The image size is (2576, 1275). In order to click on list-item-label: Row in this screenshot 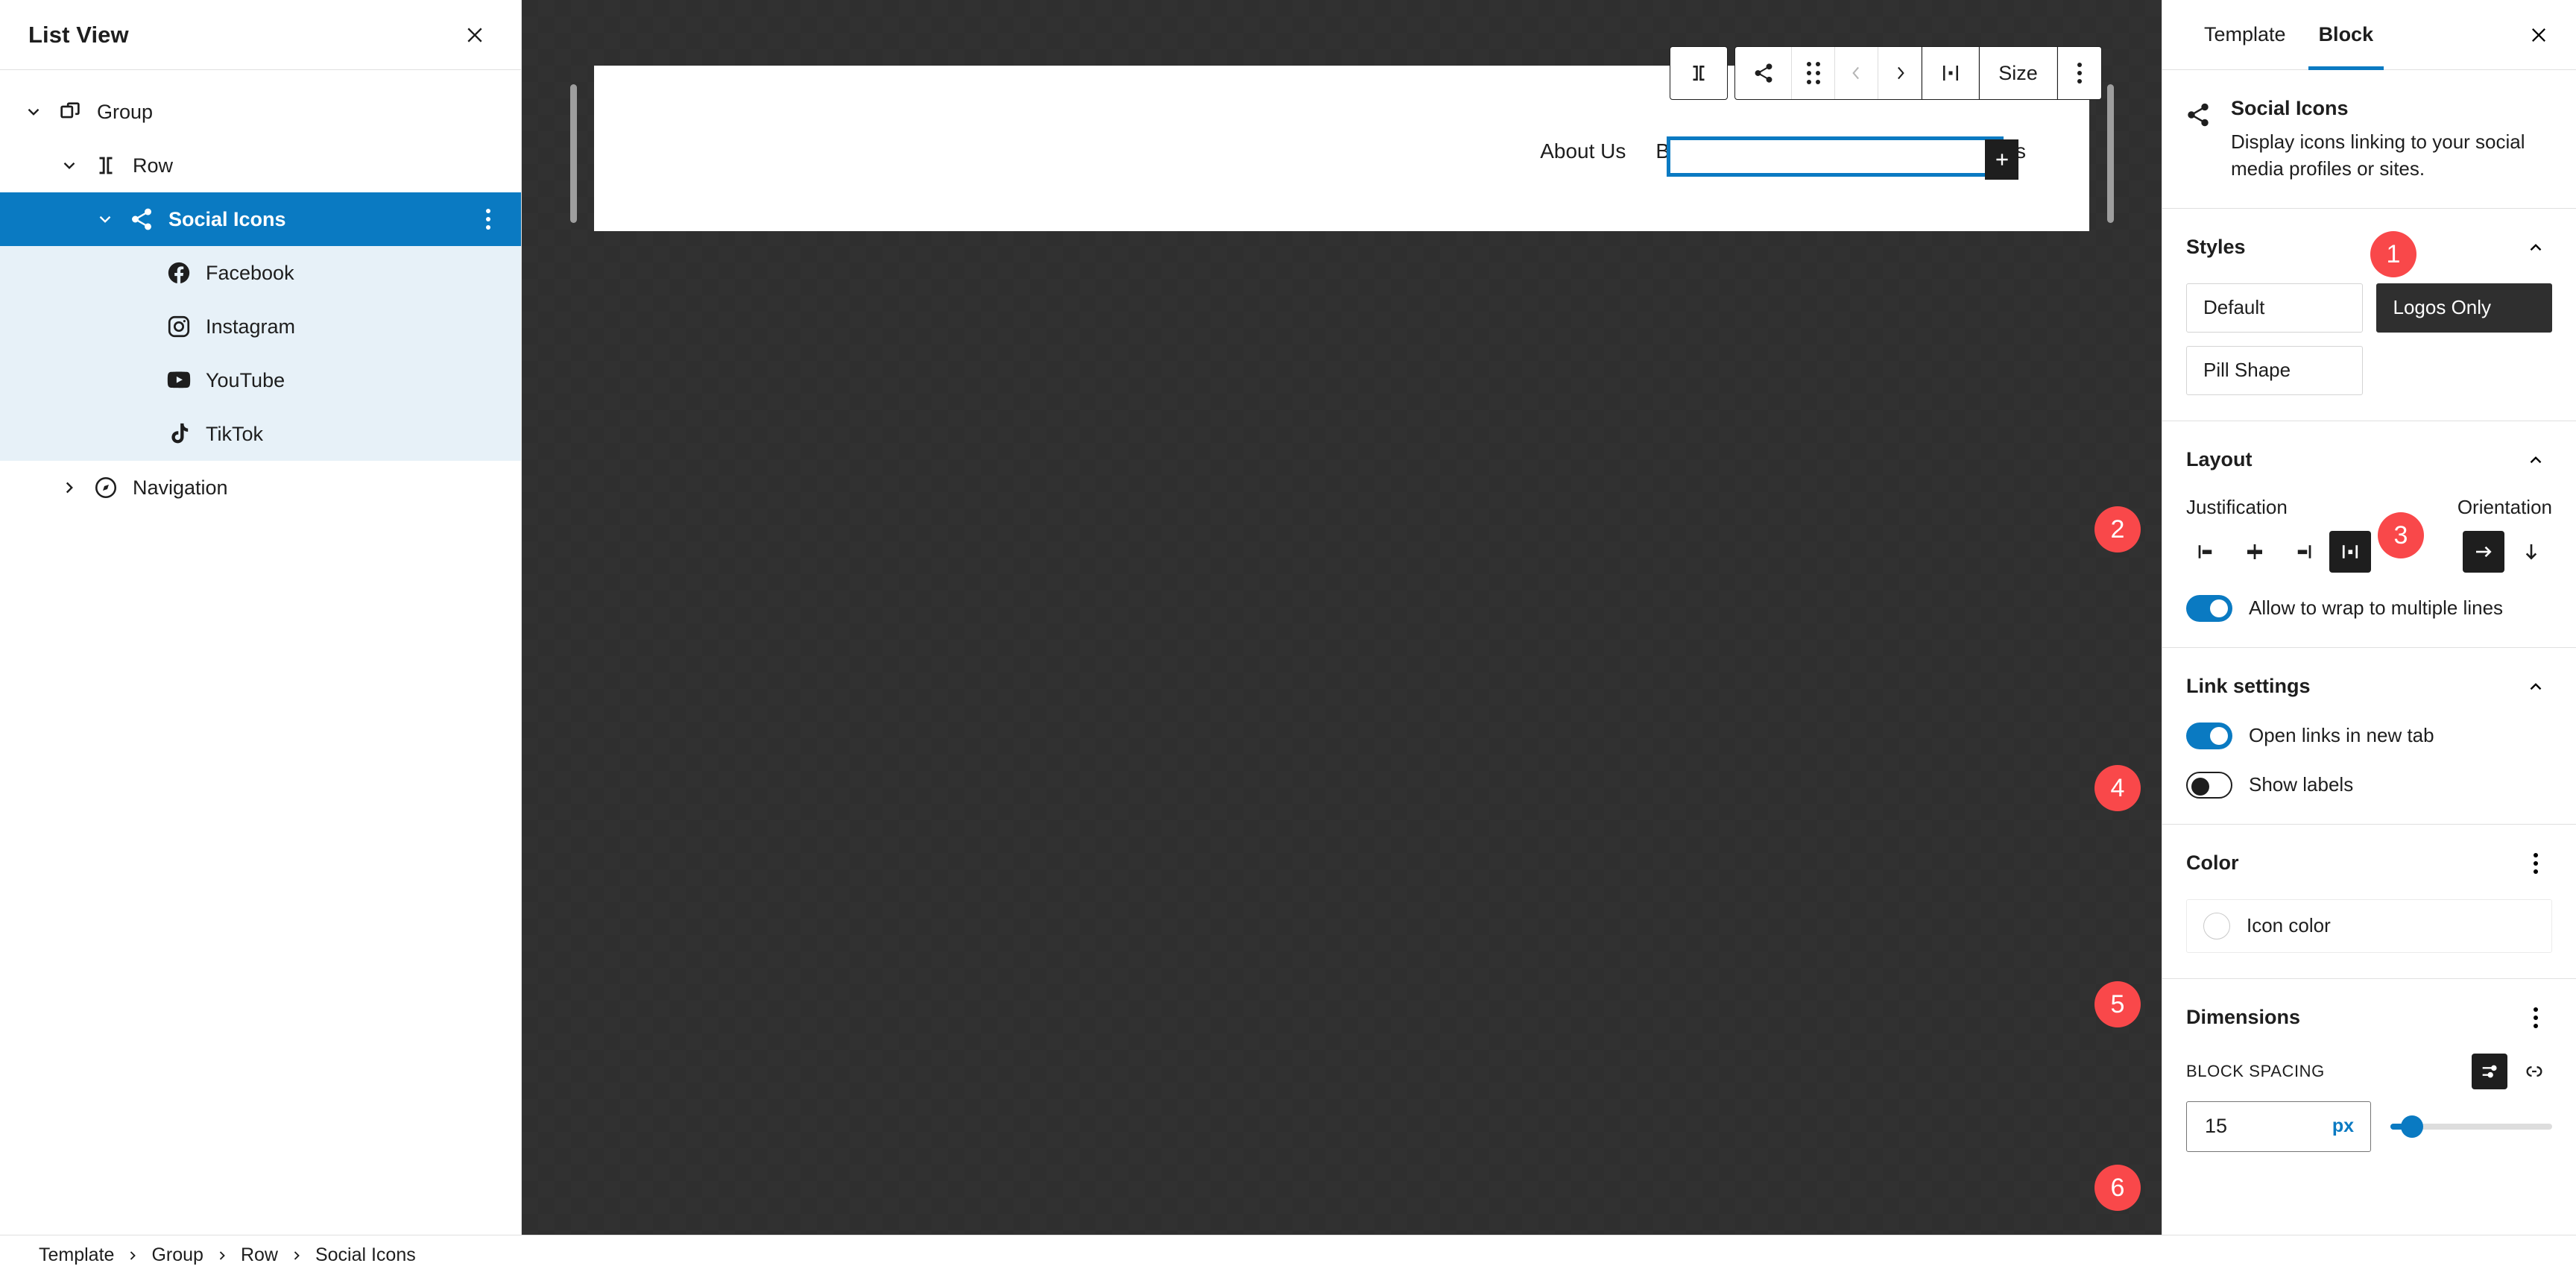, I will do `click(153, 165)`.